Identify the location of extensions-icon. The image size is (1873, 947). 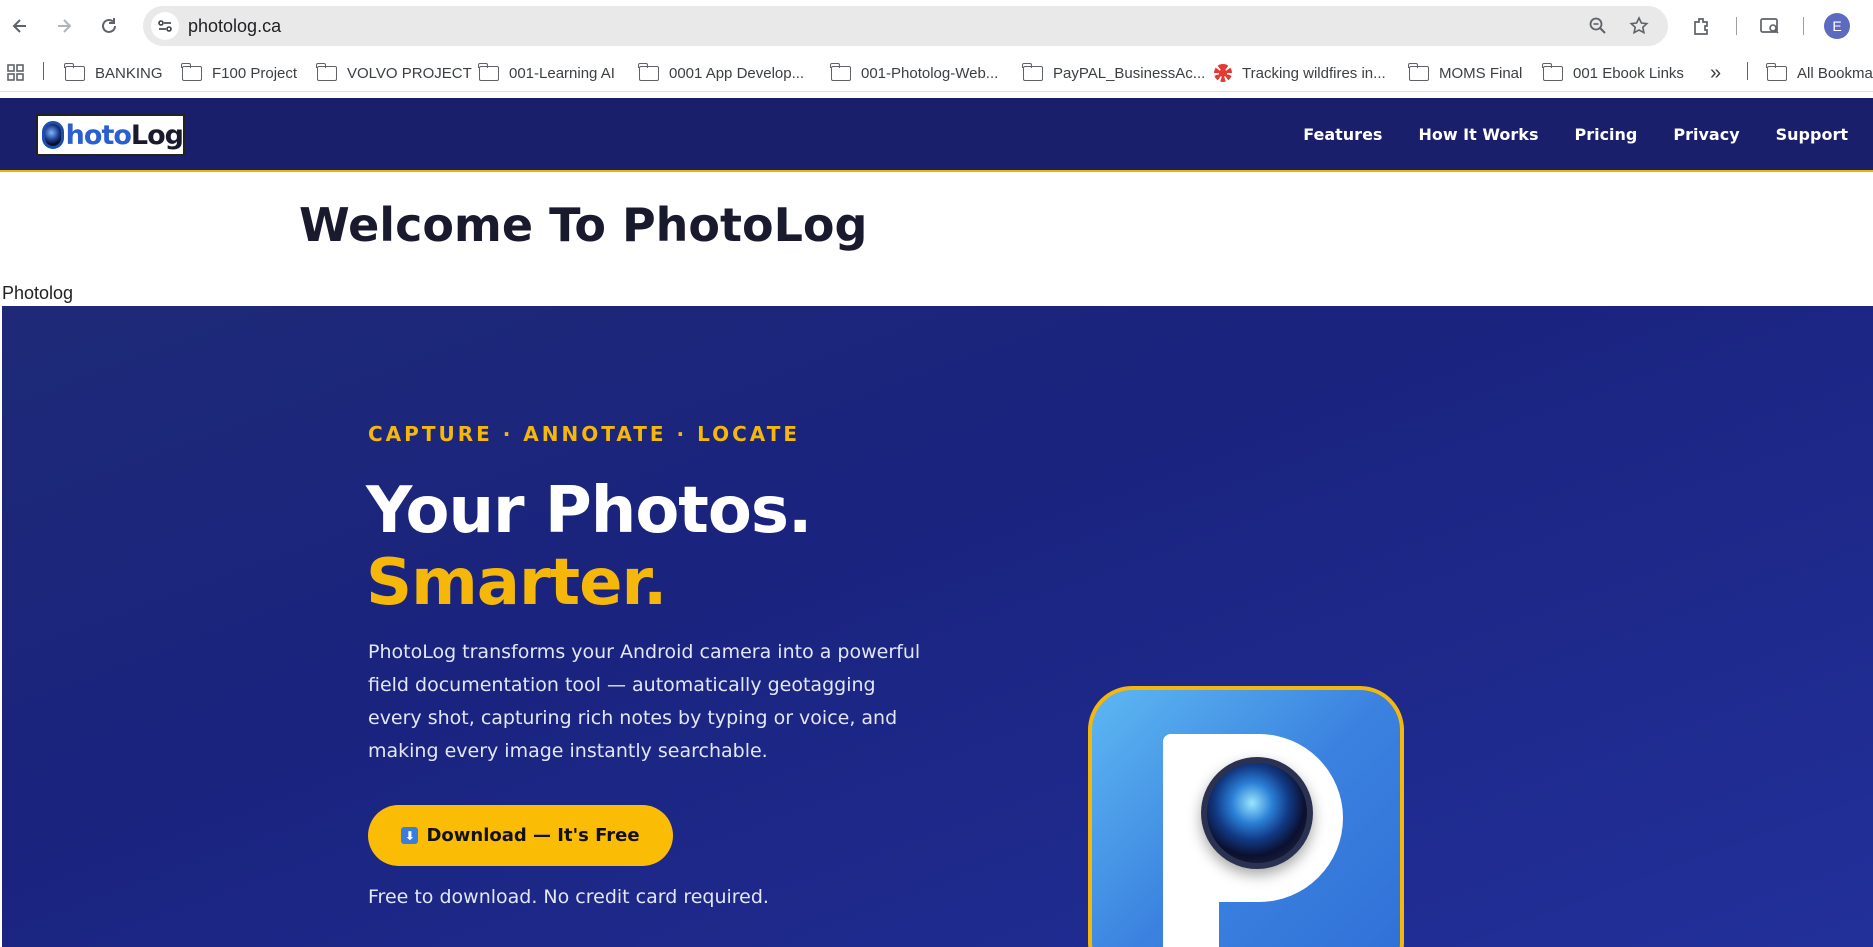
(1702, 26).